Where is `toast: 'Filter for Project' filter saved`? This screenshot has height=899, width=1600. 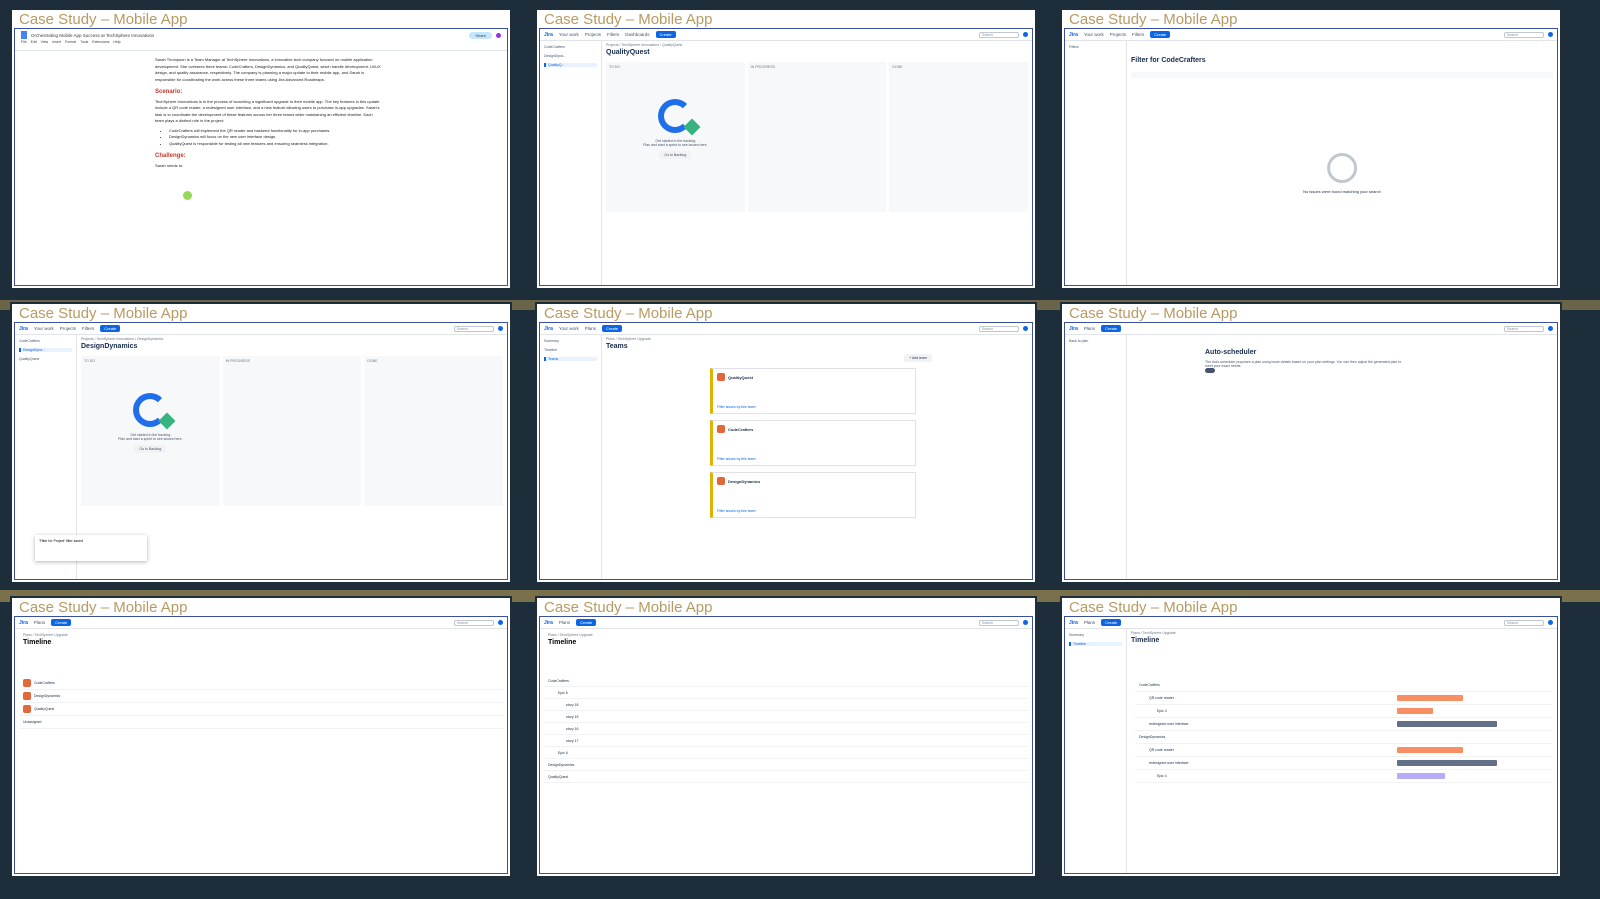 toast: 'Filter for Project' filter saved is located at coordinates (91, 548).